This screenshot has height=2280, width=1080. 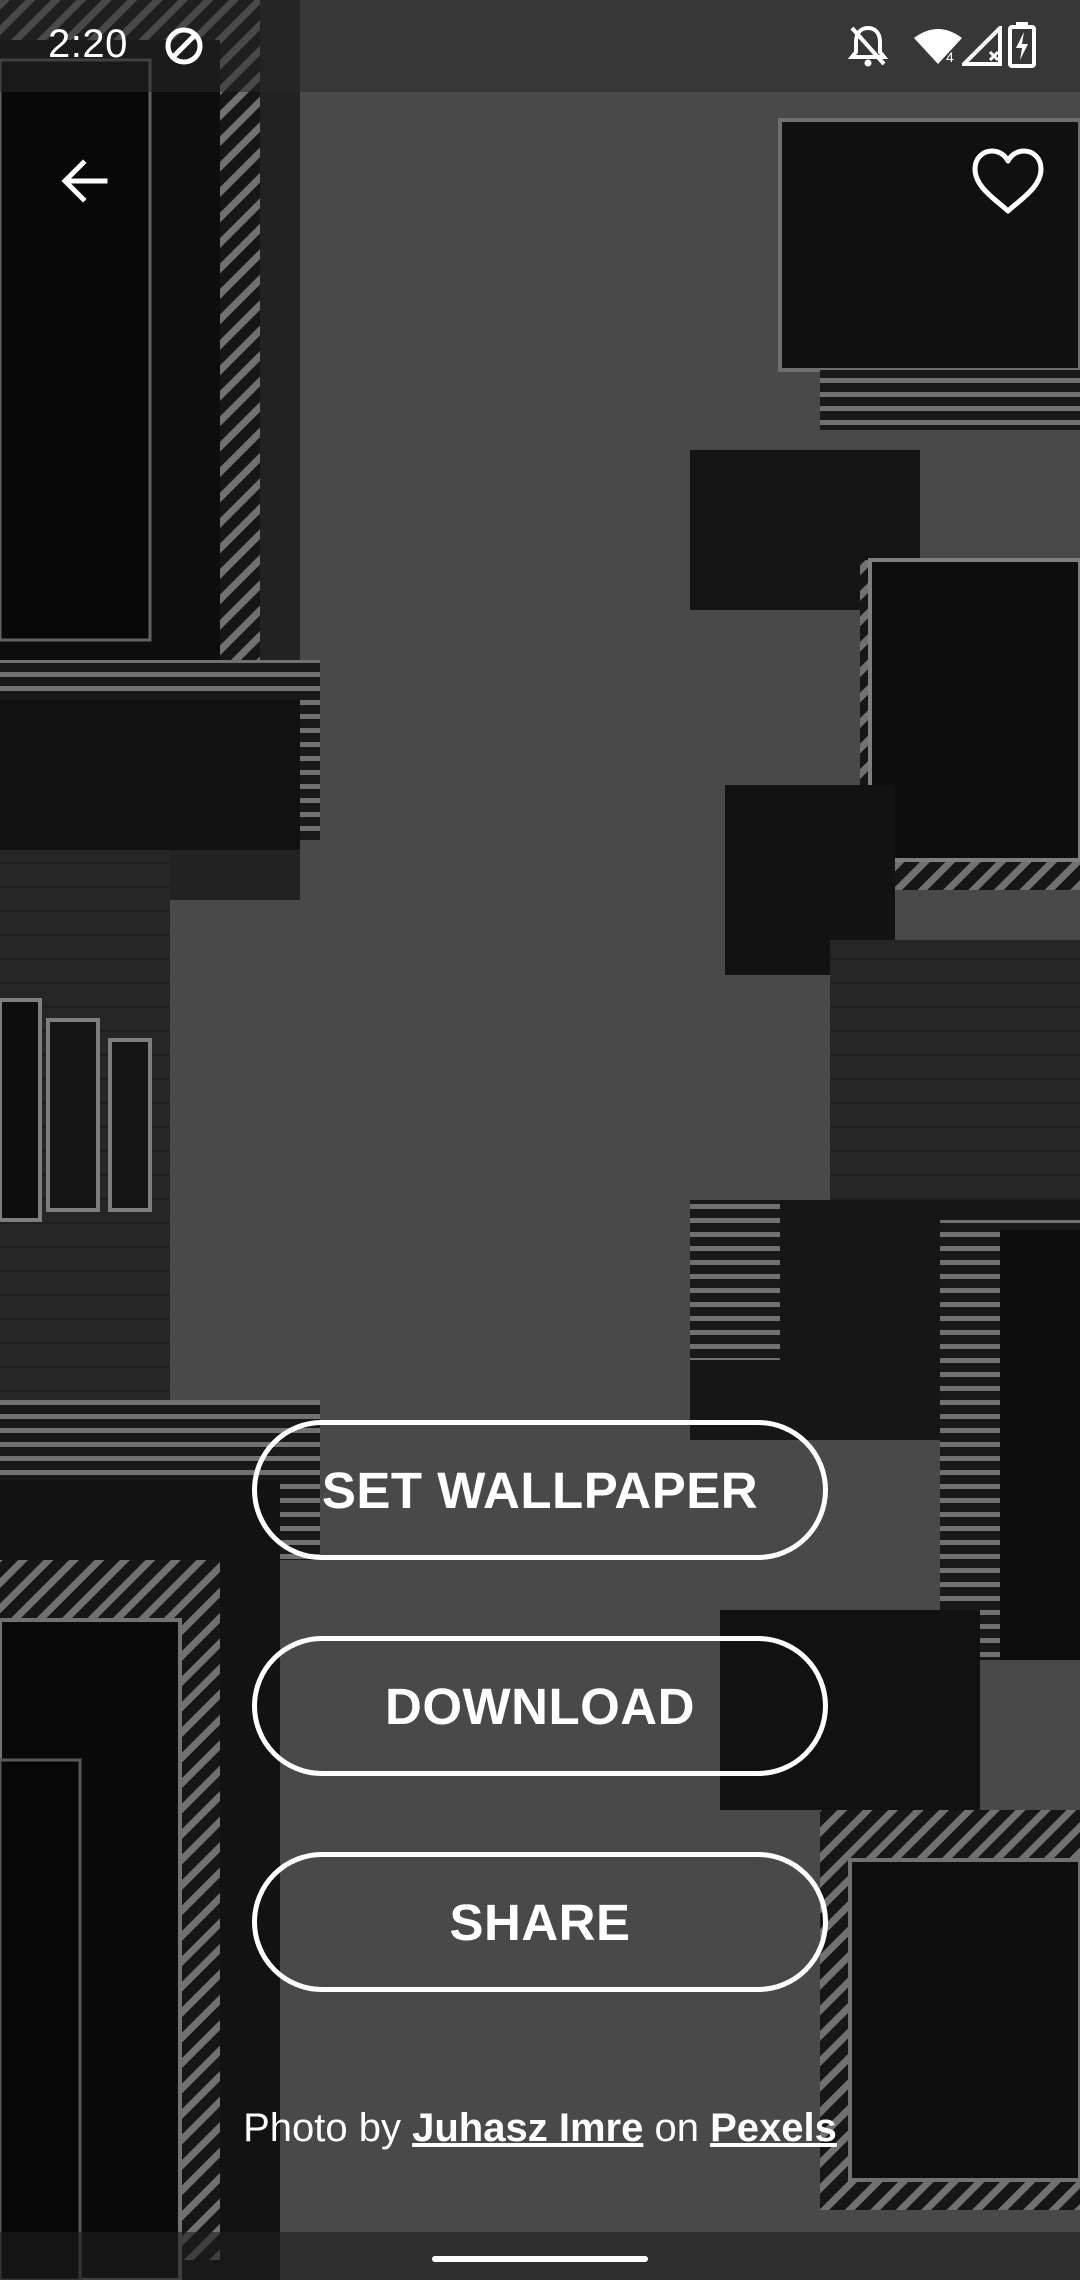 What do you see at coordinates (540, 46) in the screenshot?
I see `status-bar: 2:20 4` at bounding box center [540, 46].